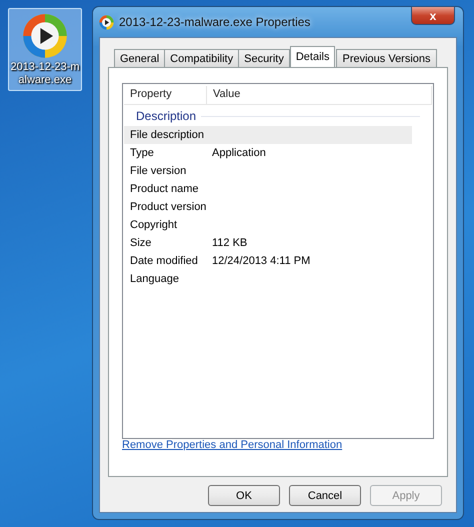 The height and width of the screenshot is (527, 474). Describe the element at coordinates (232, 445) in the screenshot. I see `remove-properties-link: Remove Properties and Personal Information` at that location.